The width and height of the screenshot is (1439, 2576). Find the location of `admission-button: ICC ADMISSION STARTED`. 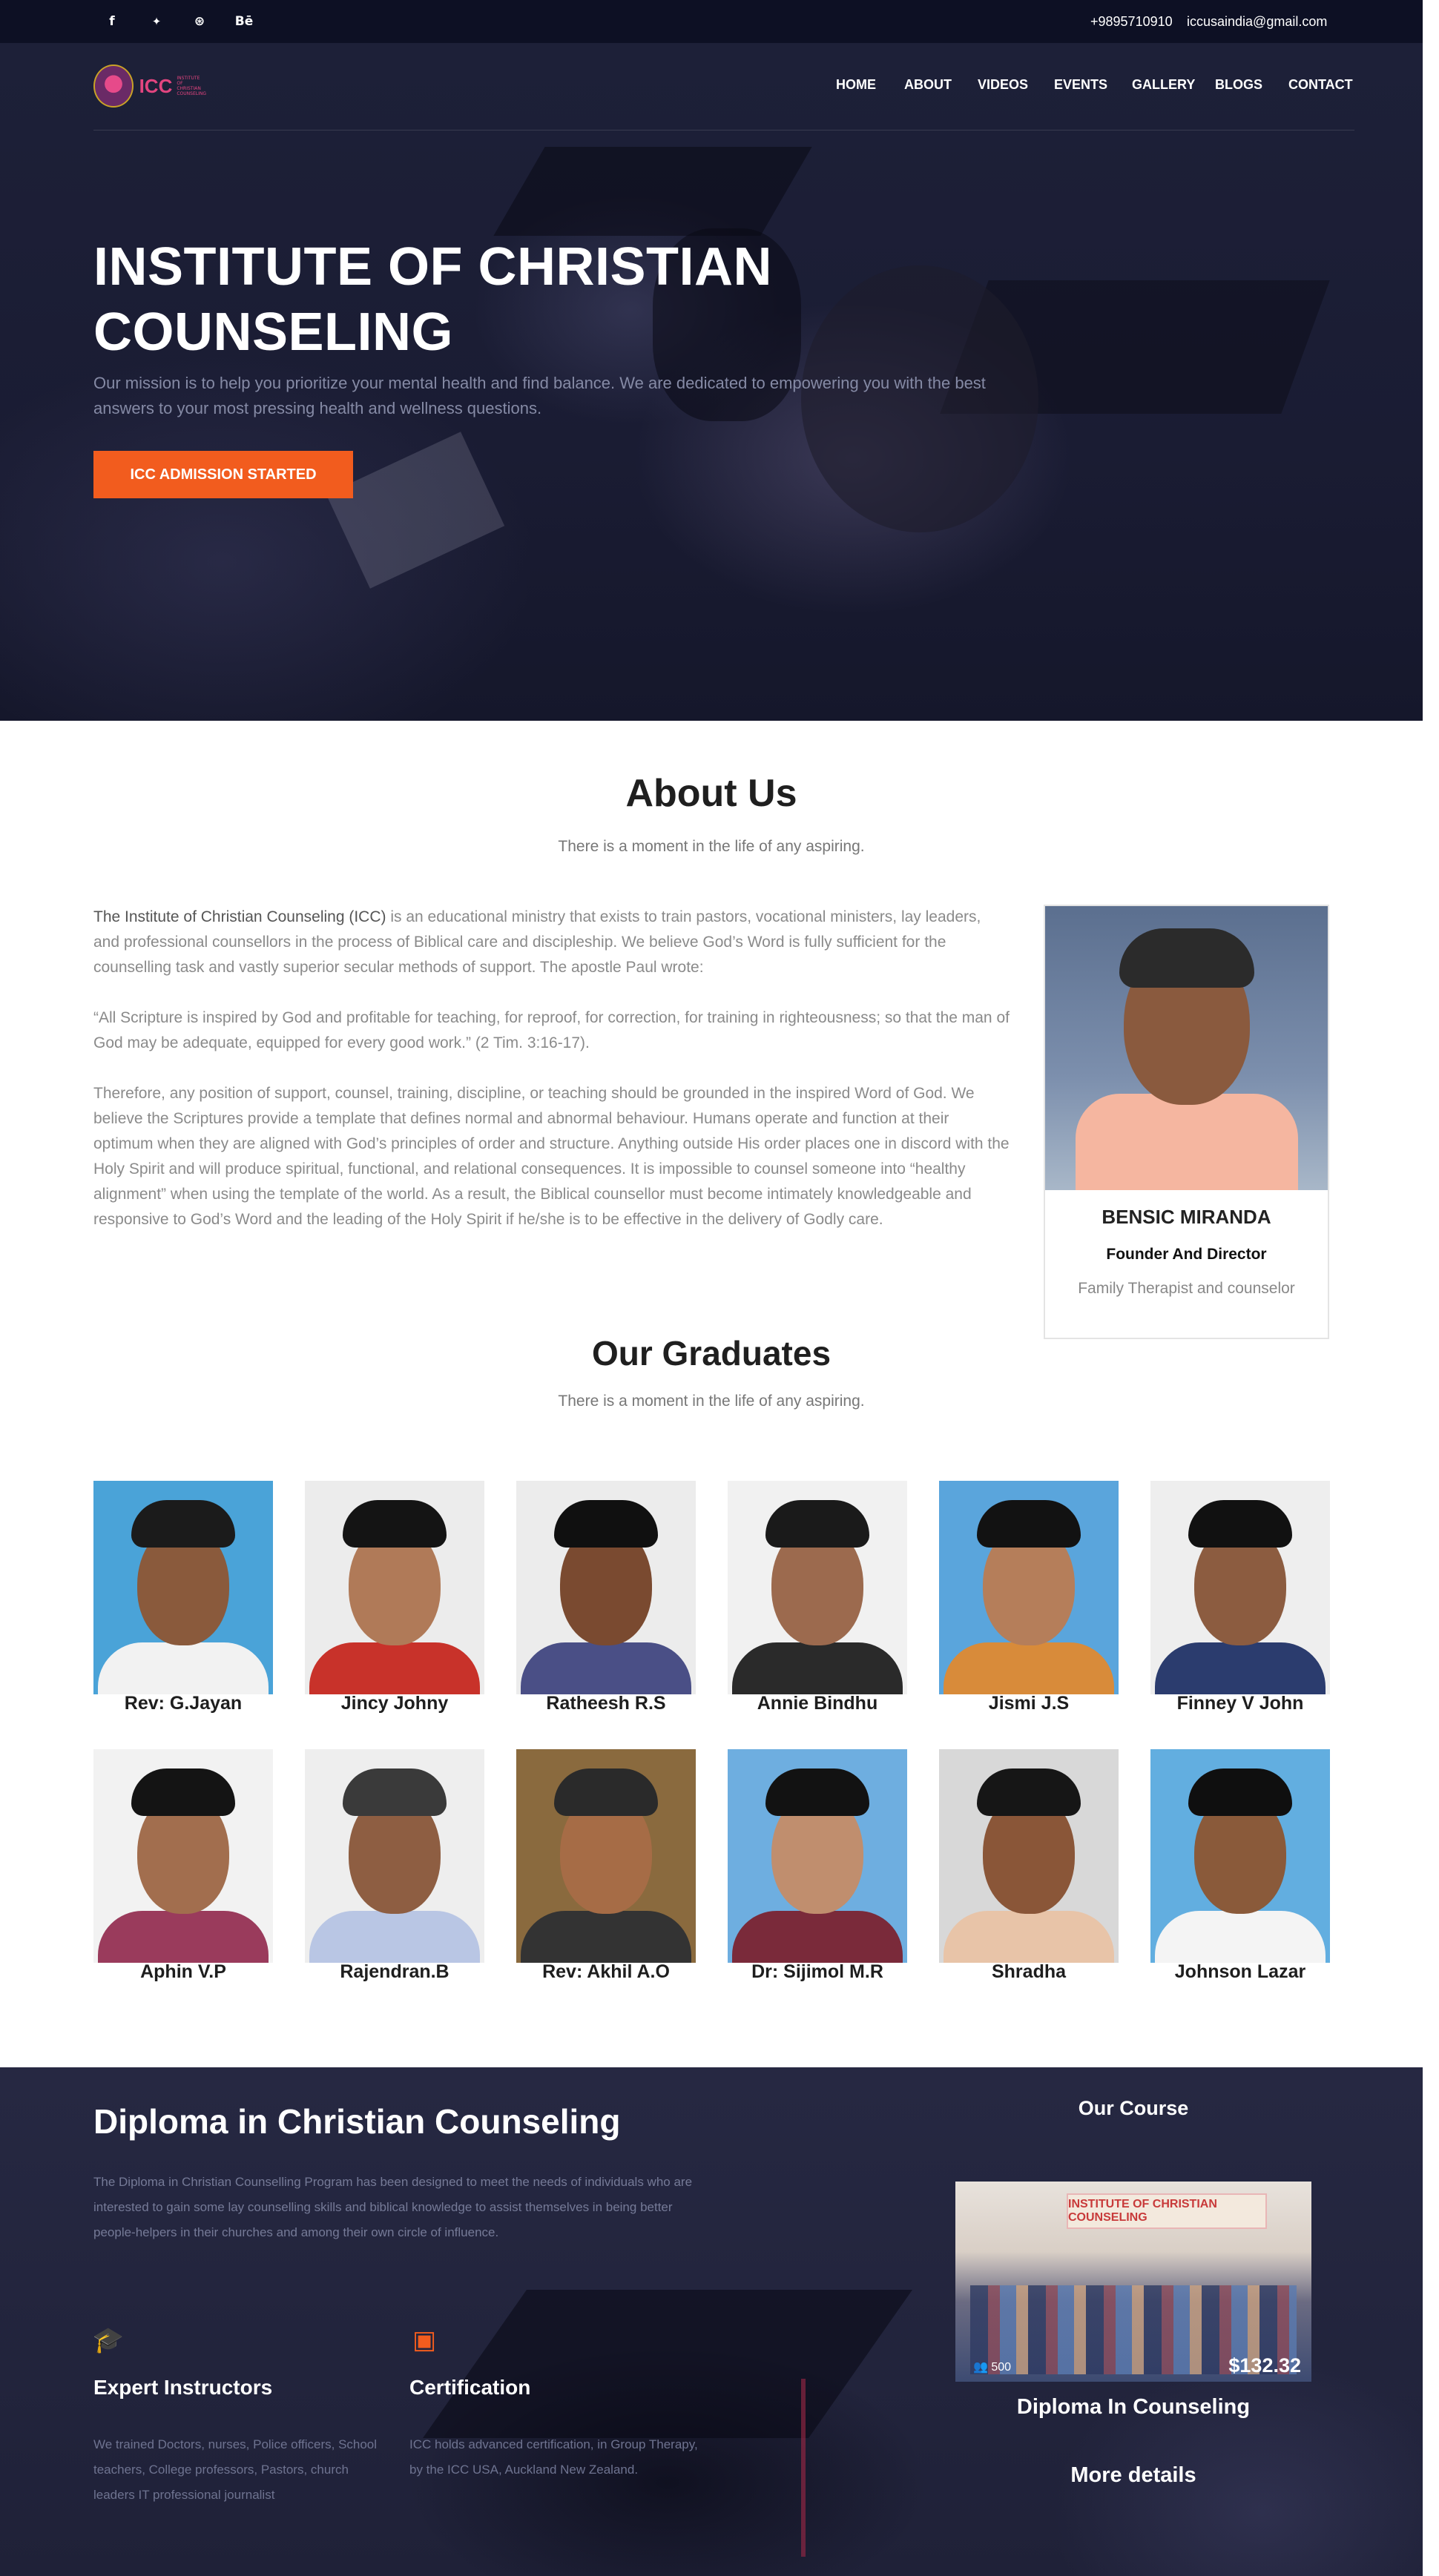

admission-button: ICC ADMISSION STARTED is located at coordinates (223, 474).